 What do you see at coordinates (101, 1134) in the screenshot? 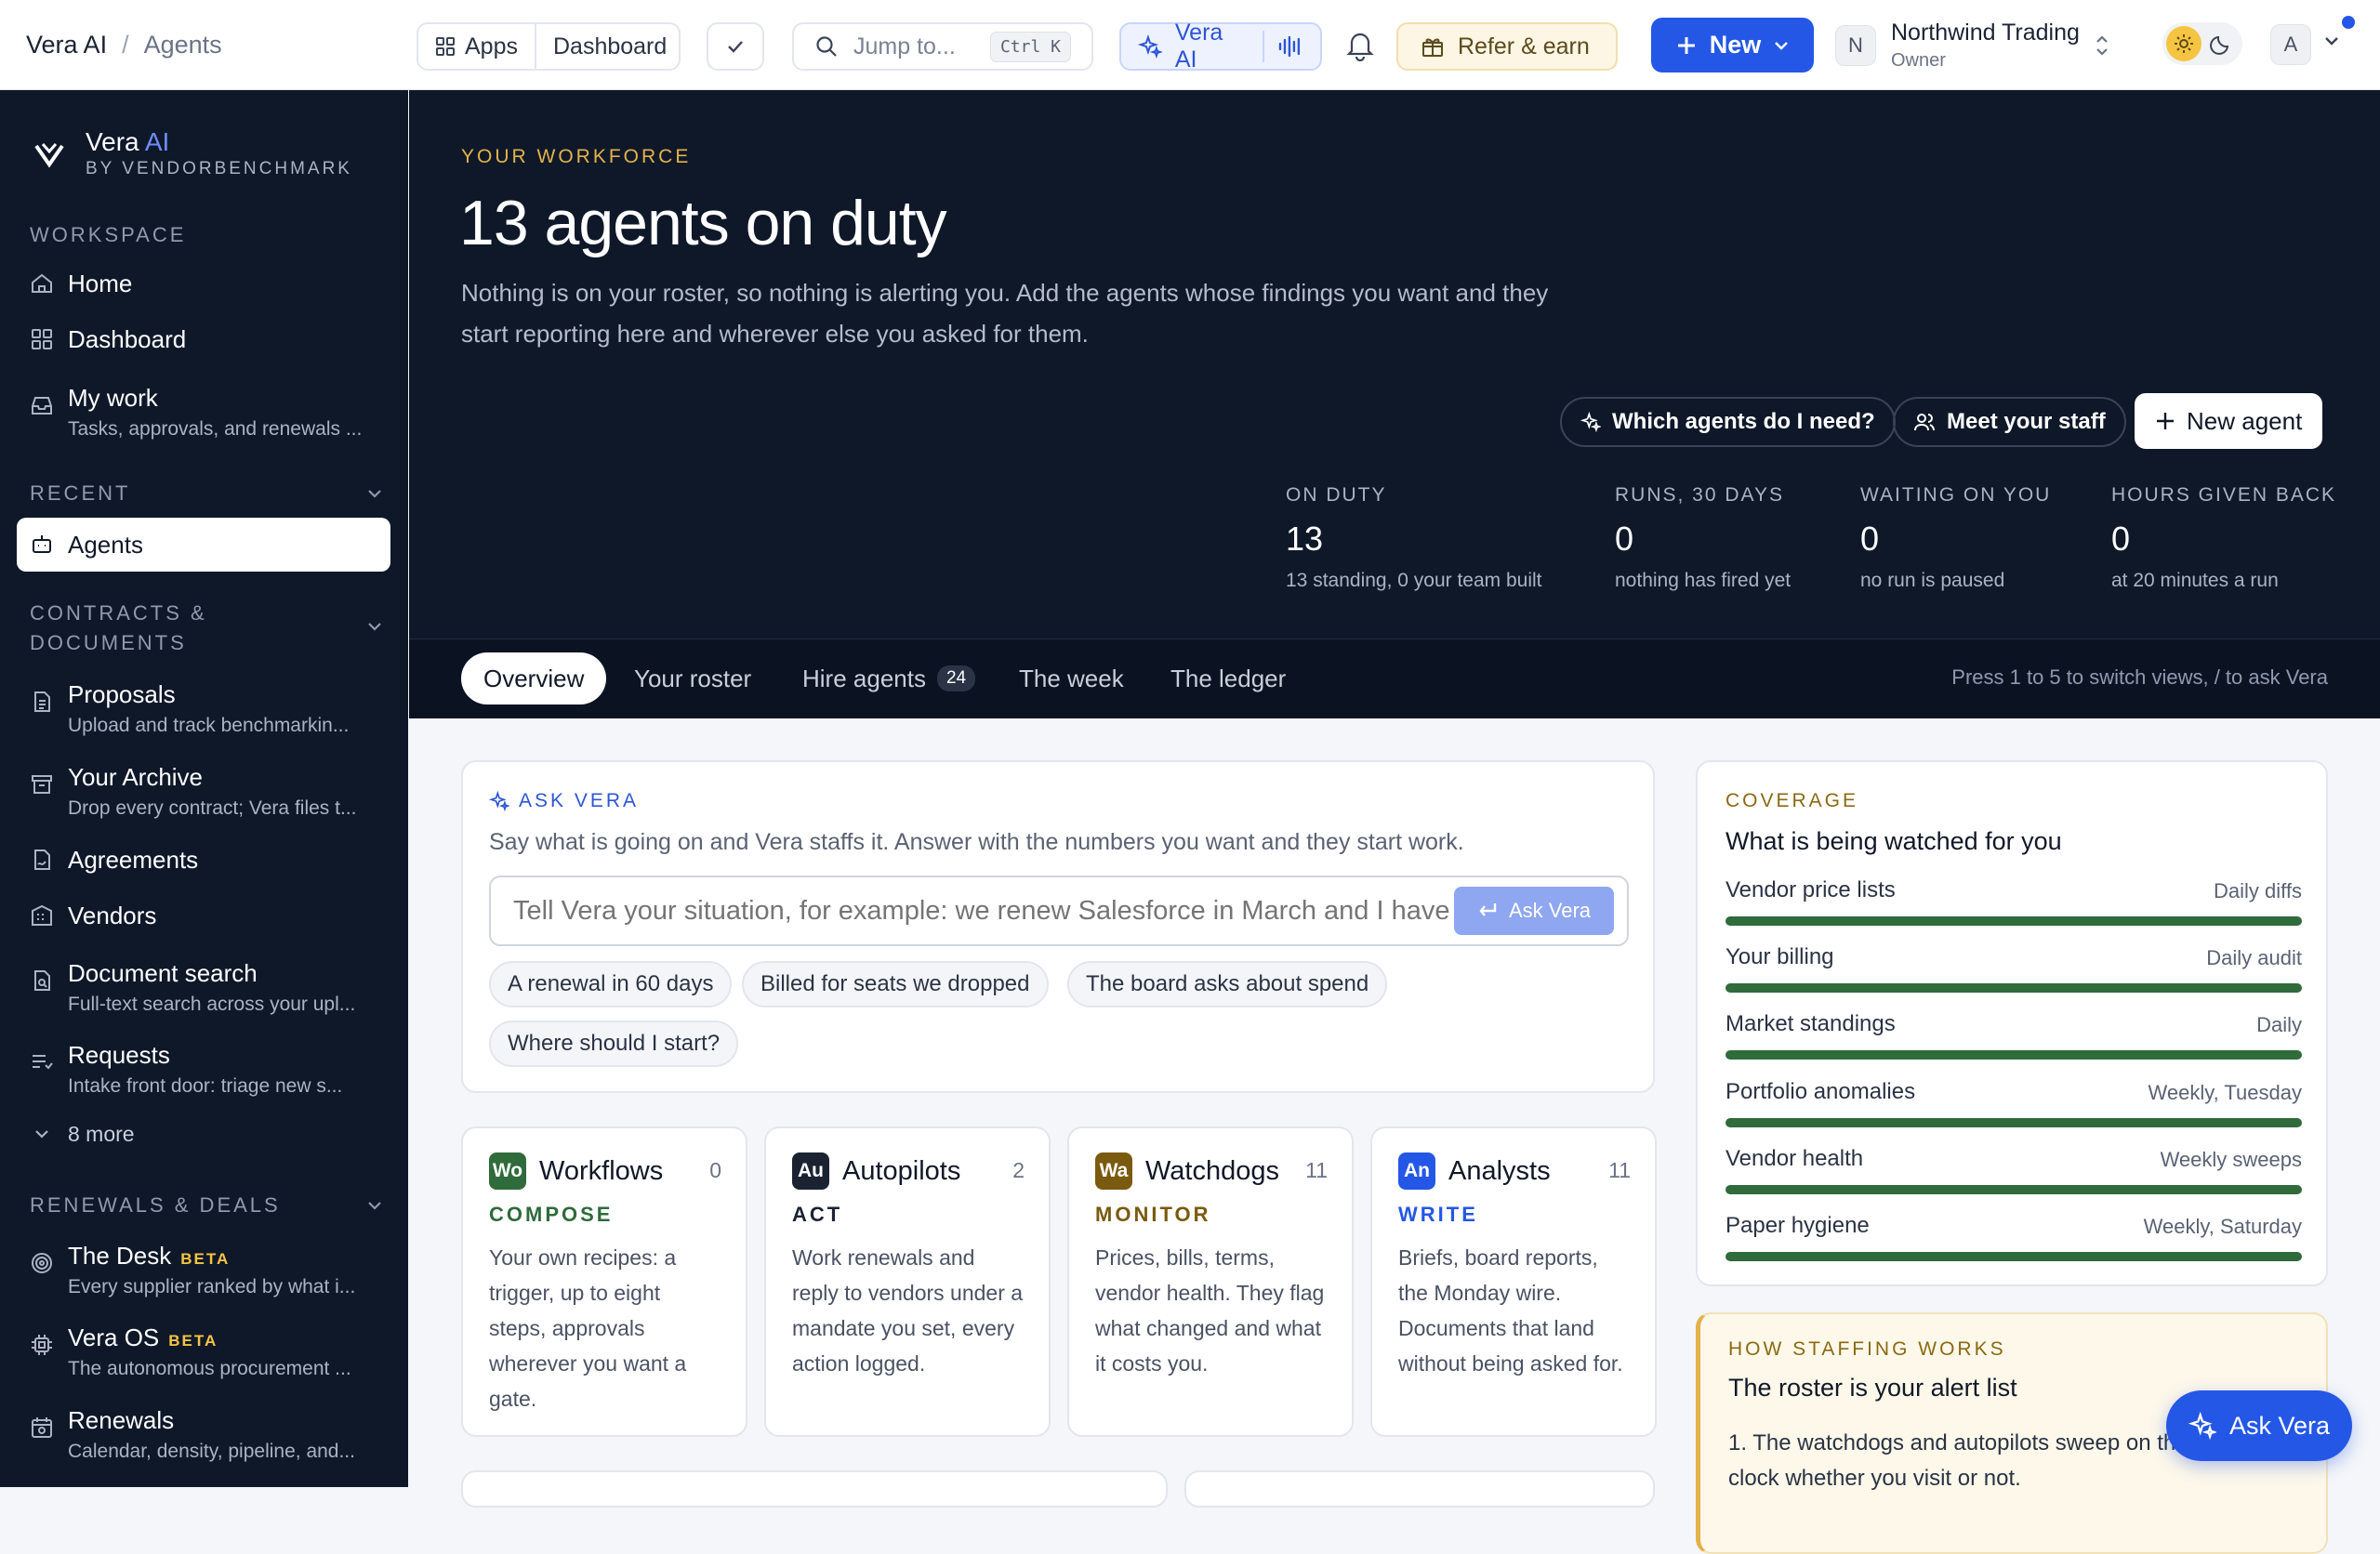
I see `sidebar-item-label: 8 more` at bounding box center [101, 1134].